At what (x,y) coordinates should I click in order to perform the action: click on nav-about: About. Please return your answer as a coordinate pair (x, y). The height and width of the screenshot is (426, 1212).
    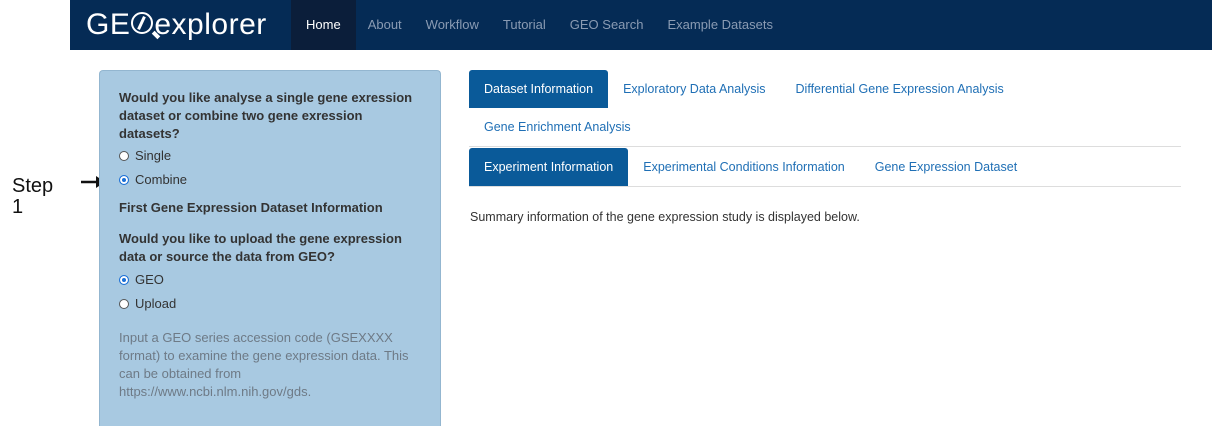
    Looking at the image, I should click on (385, 25).